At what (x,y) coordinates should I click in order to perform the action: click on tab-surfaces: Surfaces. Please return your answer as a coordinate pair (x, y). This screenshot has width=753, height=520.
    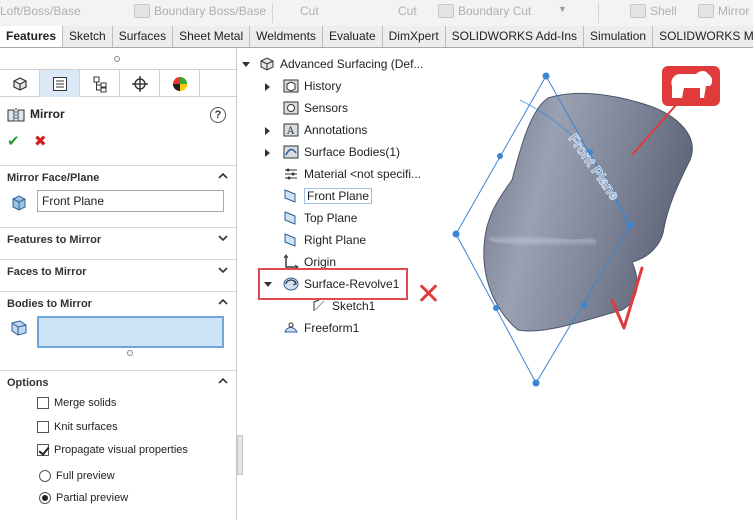
    Looking at the image, I should click on (143, 36).